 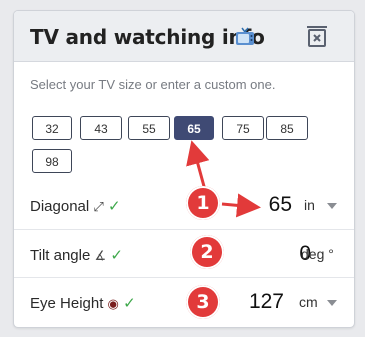 I want to click on size-button-32: 32, so click(x=52, y=128).